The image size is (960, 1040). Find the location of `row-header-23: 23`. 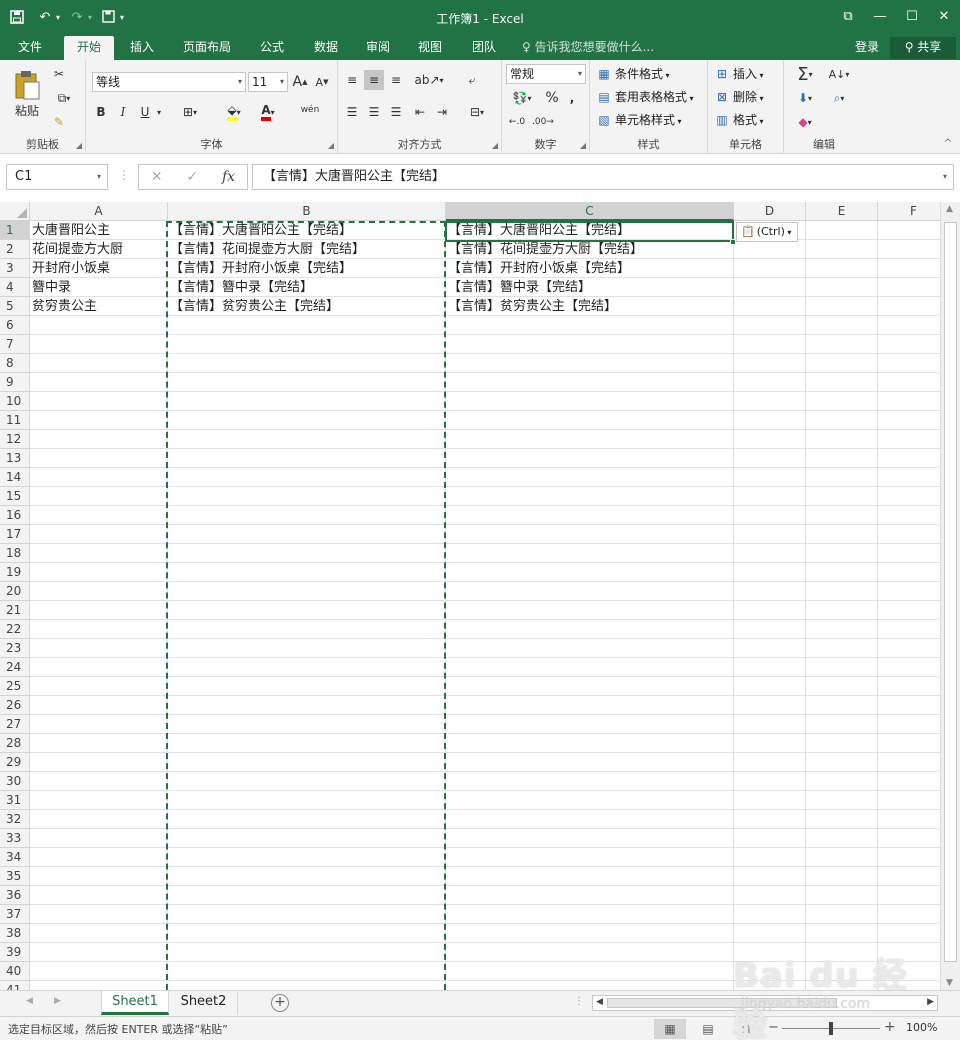

row-header-23: 23 is located at coordinates (15, 648).